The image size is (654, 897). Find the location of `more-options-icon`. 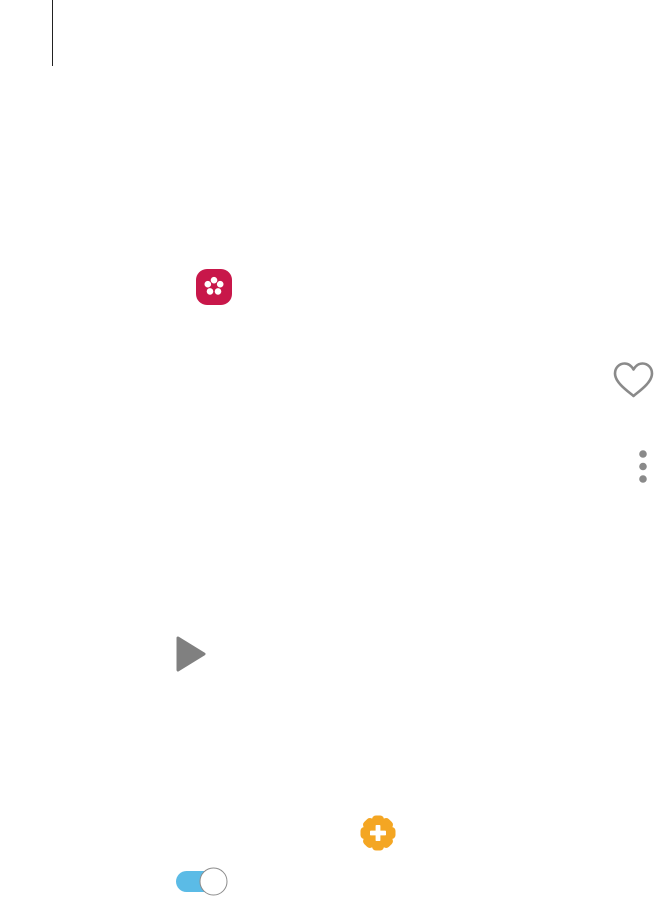

more-options-icon is located at coordinates (643, 467).